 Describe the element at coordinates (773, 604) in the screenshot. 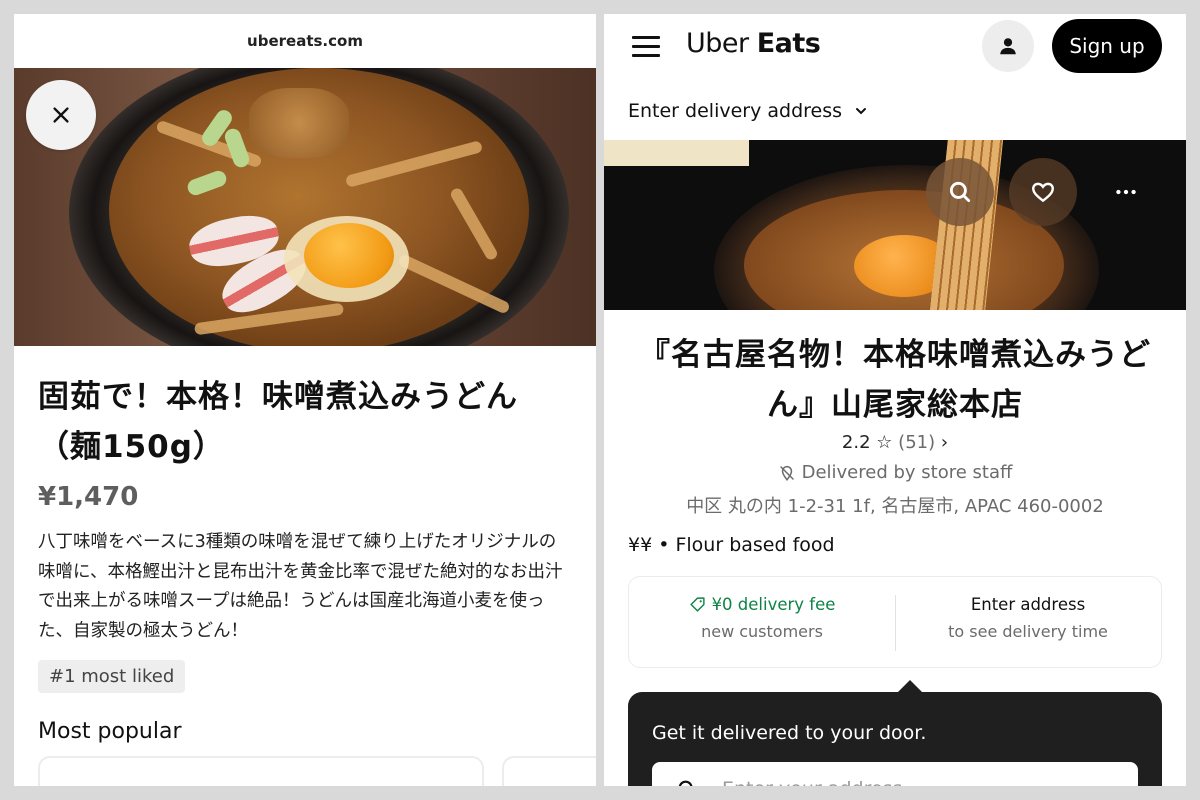

I see `delivery-fee-text: ¥0 delivery fee` at that location.